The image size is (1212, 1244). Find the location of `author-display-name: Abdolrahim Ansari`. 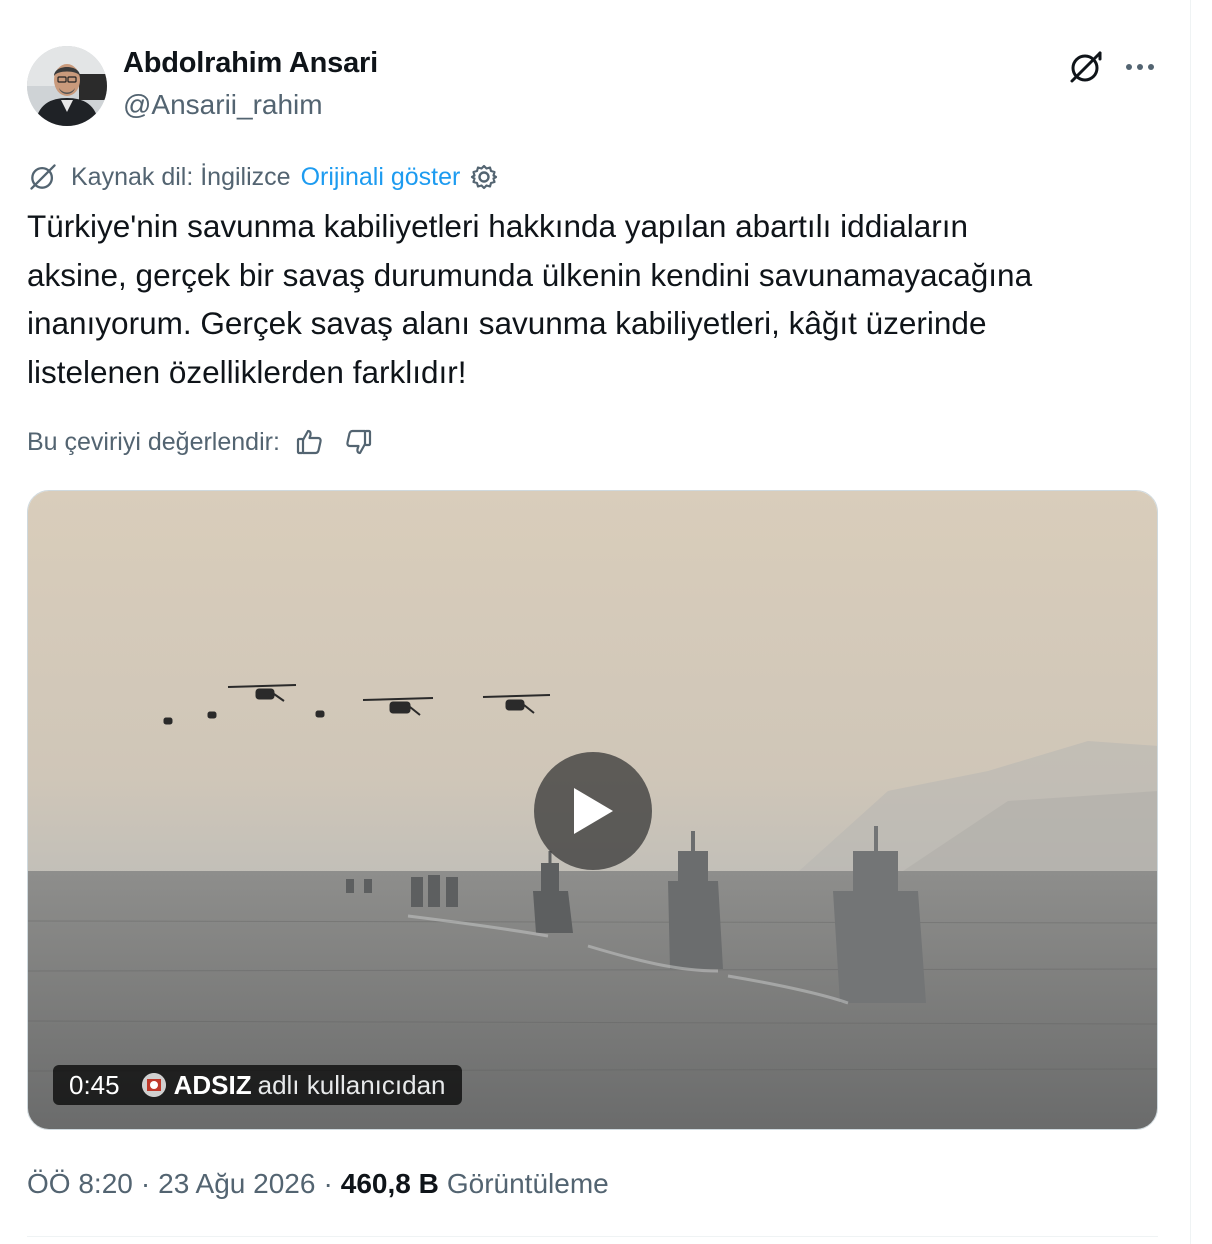

author-display-name: Abdolrahim Ansari is located at coordinates (250, 63).